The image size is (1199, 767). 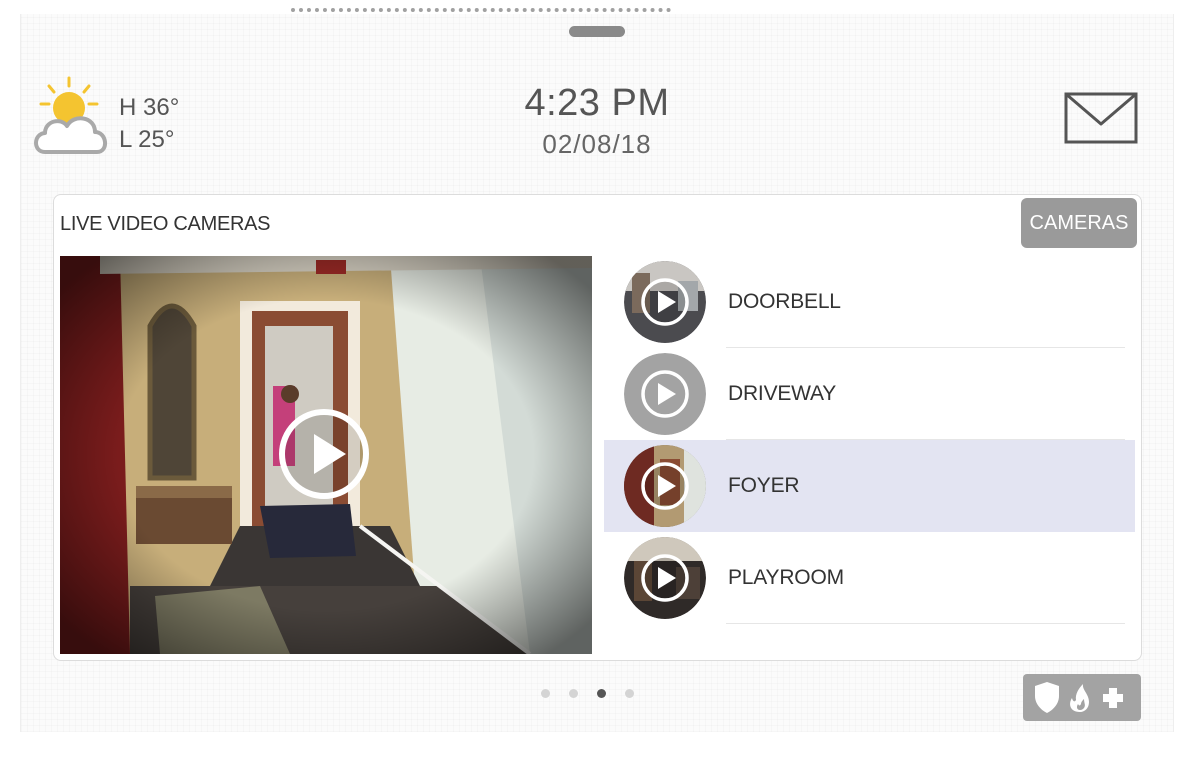 What do you see at coordinates (601, 693) in the screenshot?
I see `page-dot-active` at bounding box center [601, 693].